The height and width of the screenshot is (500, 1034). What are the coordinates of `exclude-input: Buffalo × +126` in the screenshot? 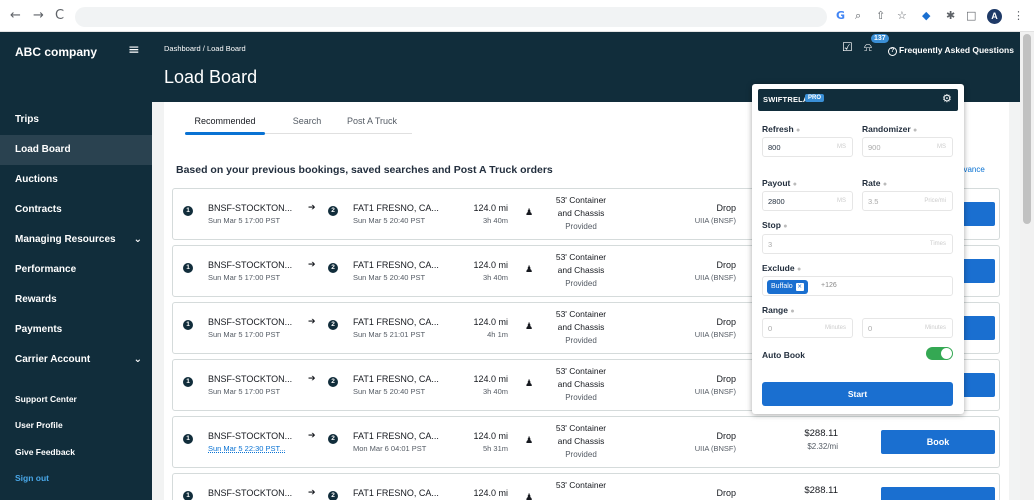 It's located at (857, 286).